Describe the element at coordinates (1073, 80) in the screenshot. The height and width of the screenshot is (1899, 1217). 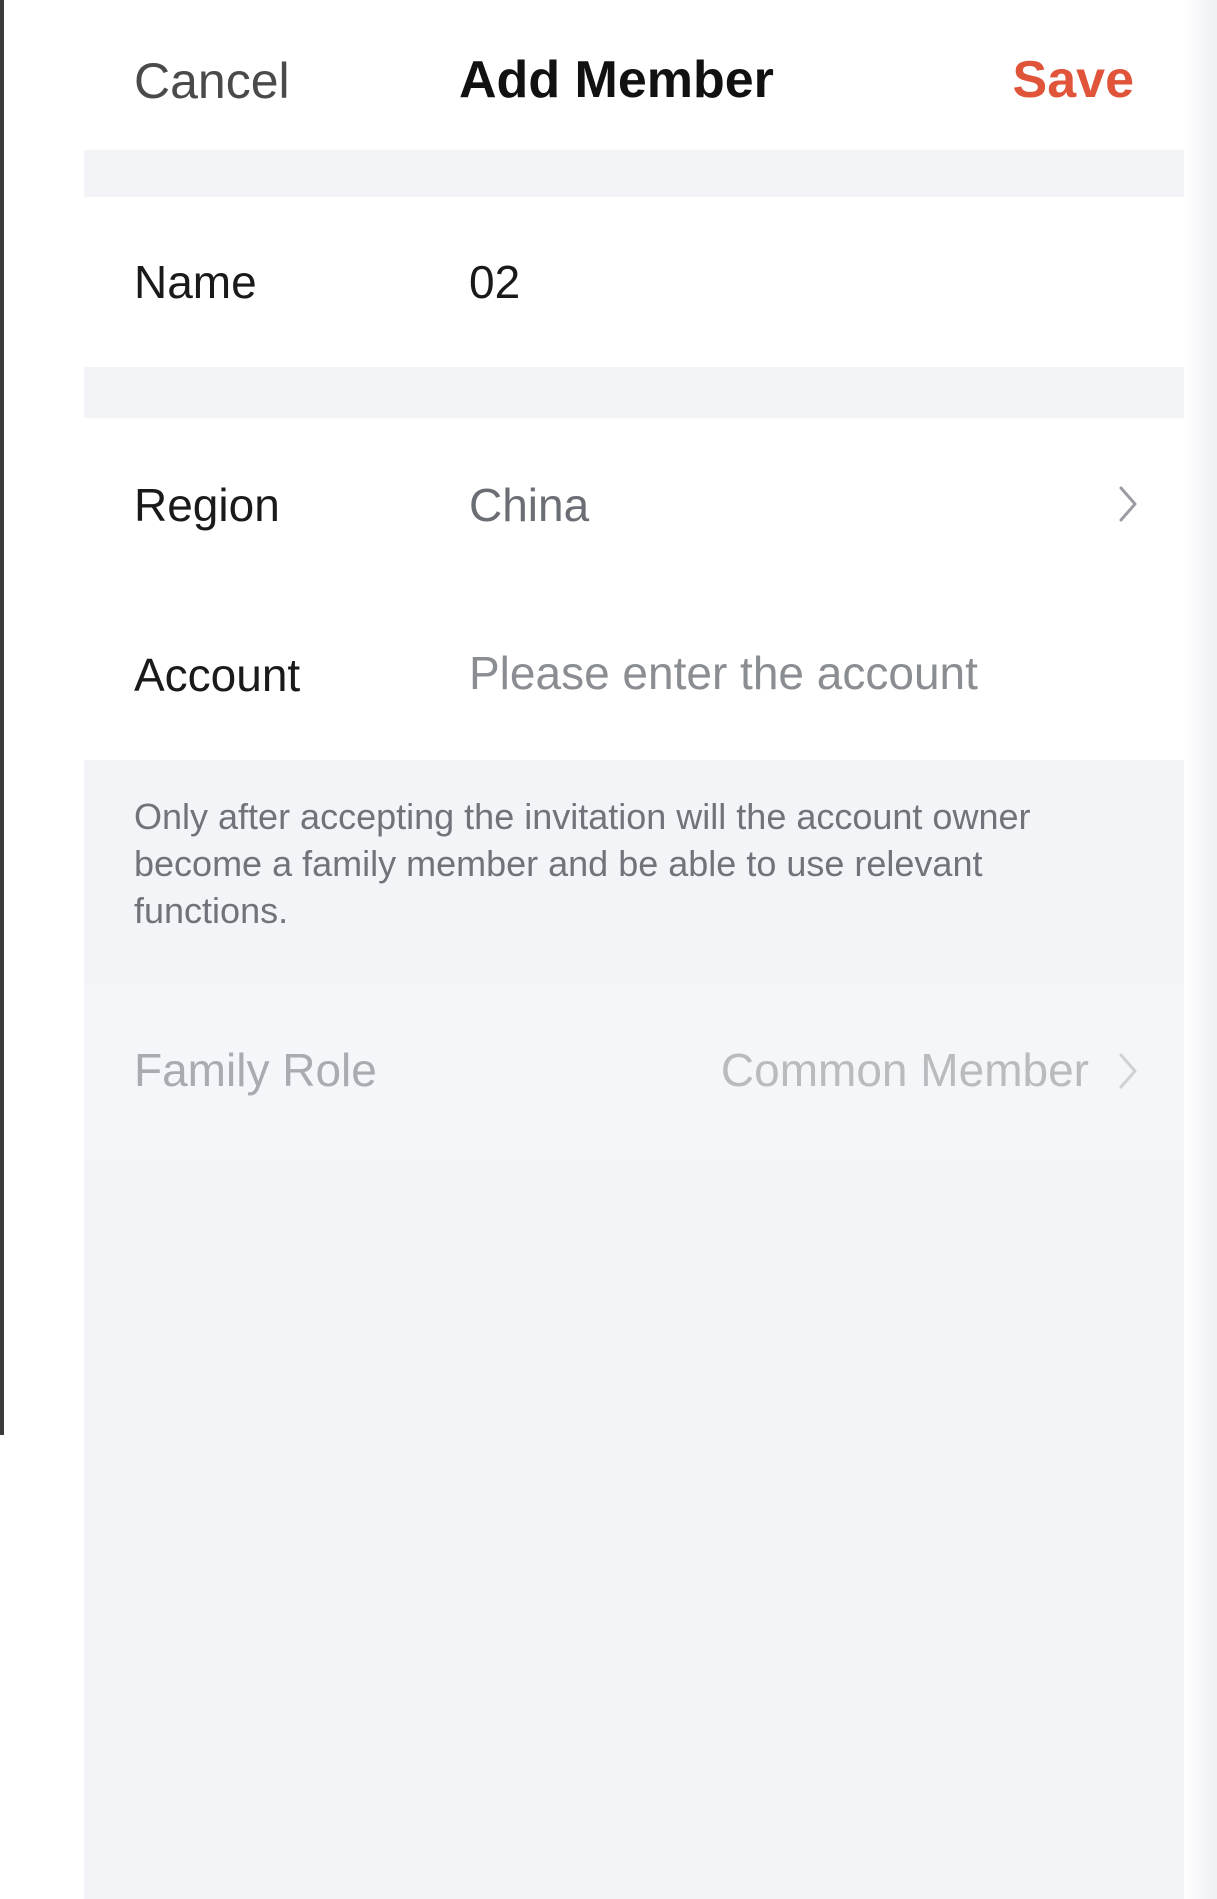
I see `save-button: Save` at that location.